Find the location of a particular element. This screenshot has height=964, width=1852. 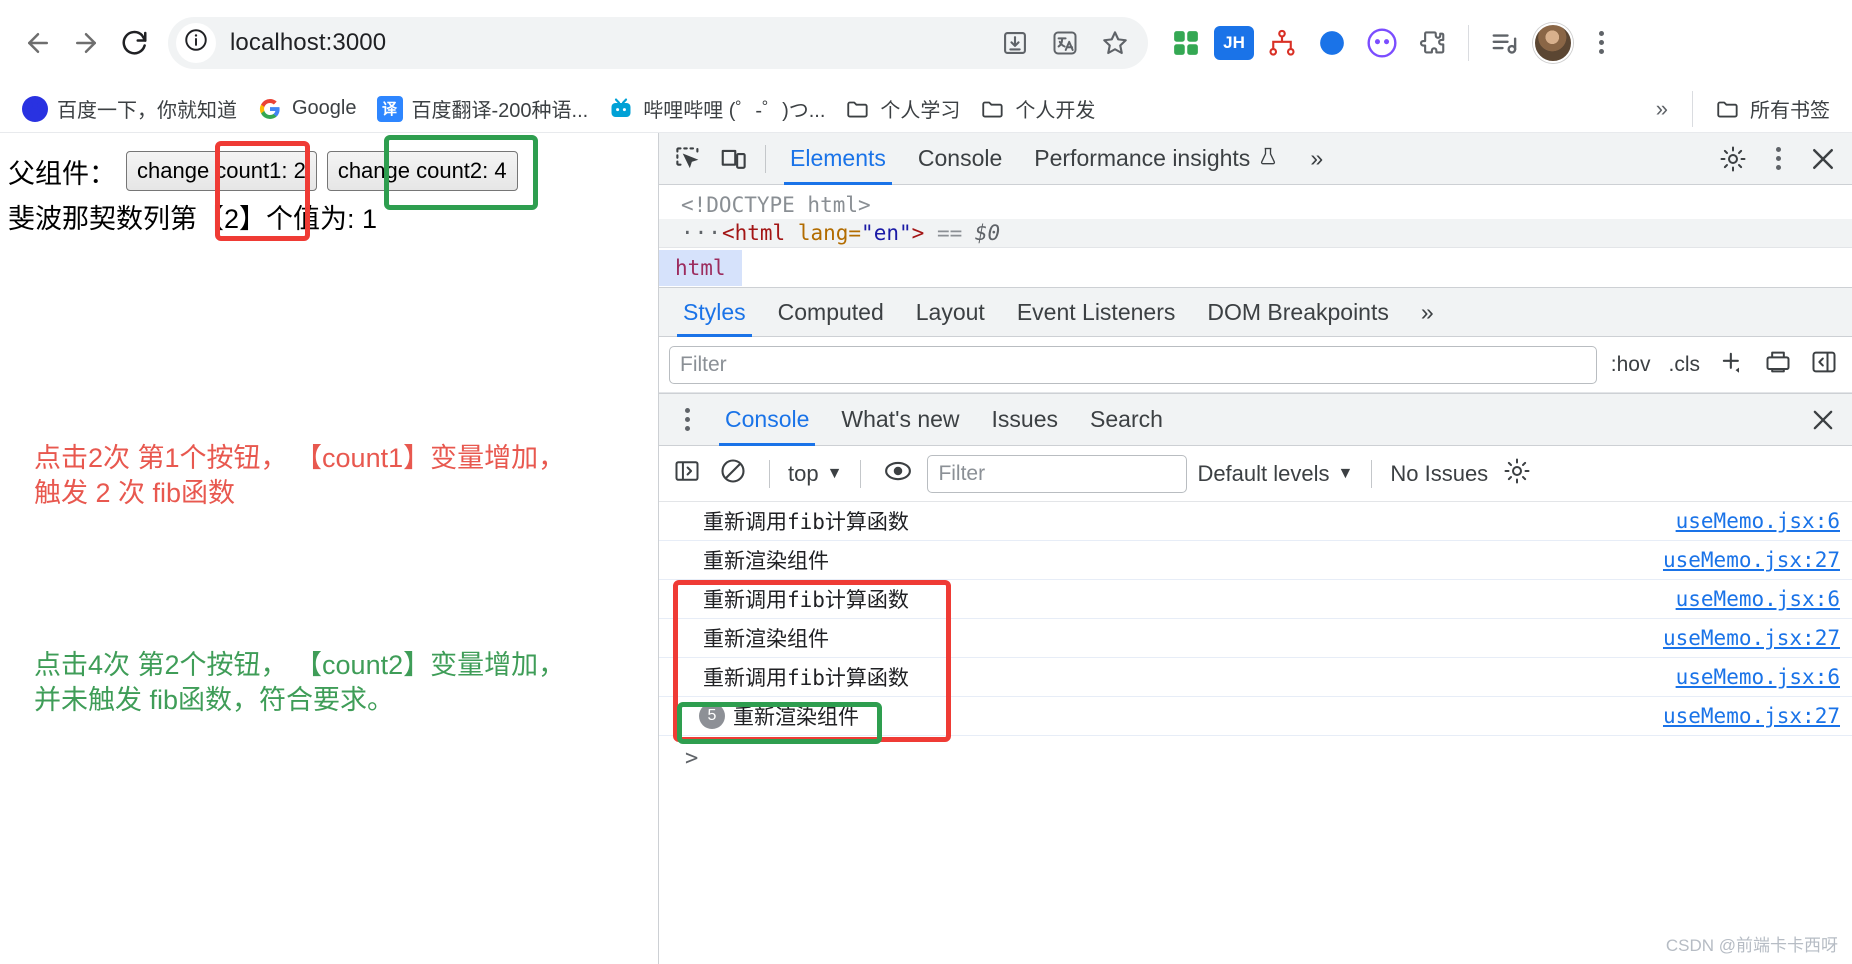

tab-styles: Styles is located at coordinates (714, 312).